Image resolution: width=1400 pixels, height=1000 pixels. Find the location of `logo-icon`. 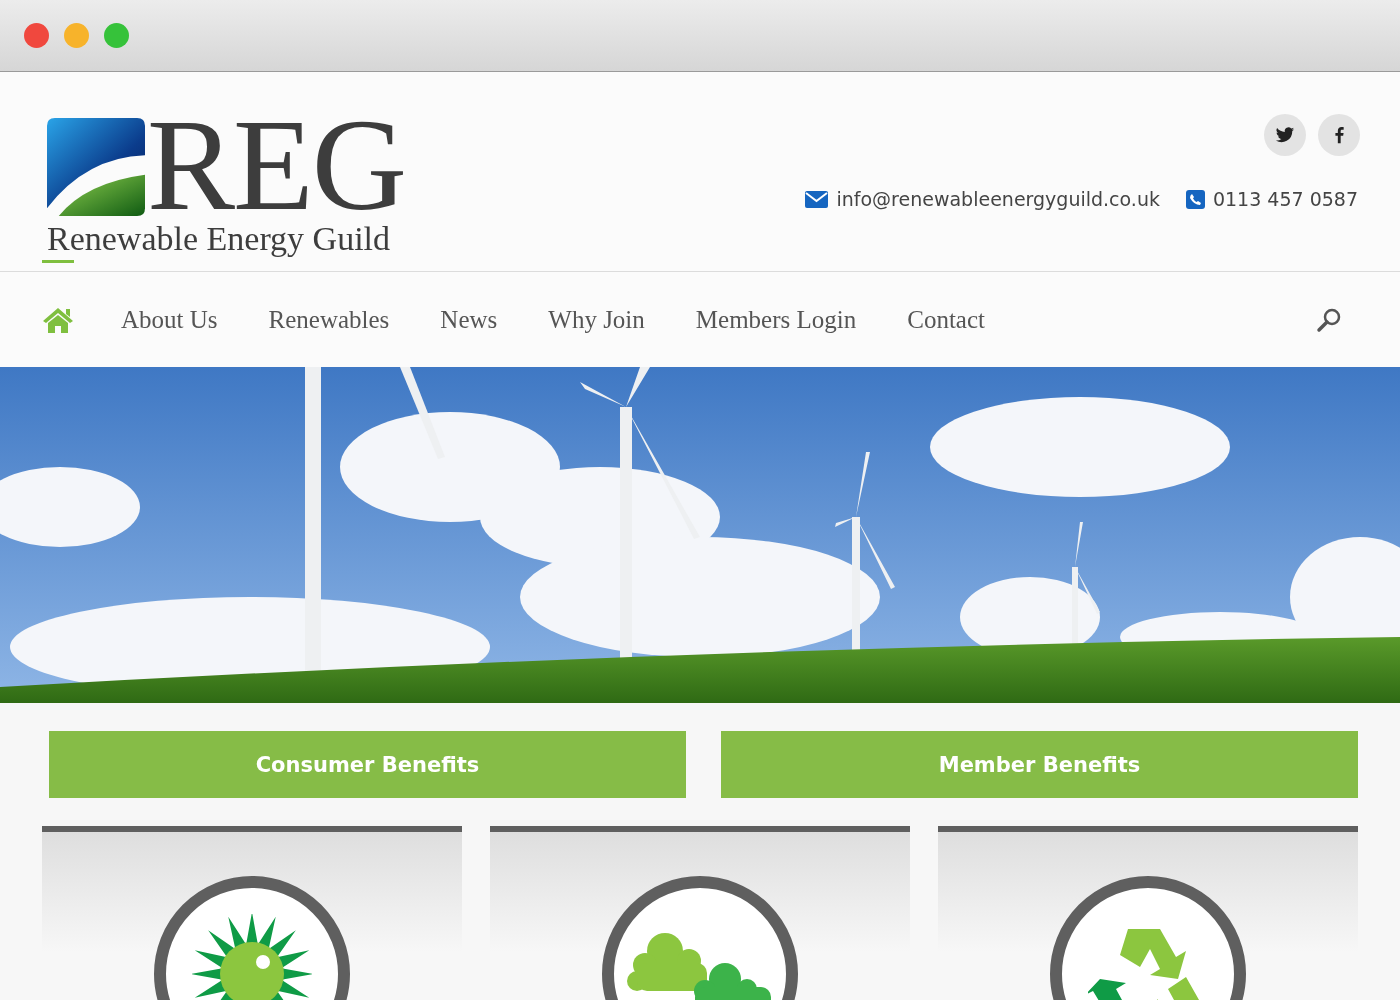

logo-icon is located at coordinates (96, 167).